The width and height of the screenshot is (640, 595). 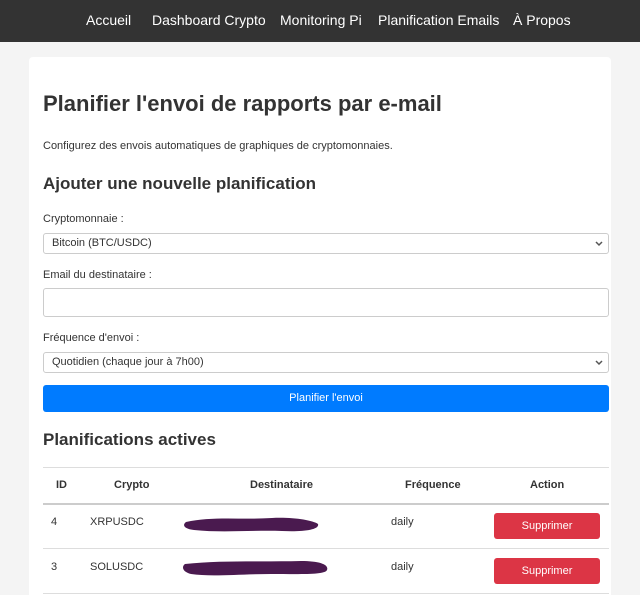 What do you see at coordinates (438, 20) in the screenshot?
I see `nav-link-planification-emails: Planification Emails` at bounding box center [438, 20].